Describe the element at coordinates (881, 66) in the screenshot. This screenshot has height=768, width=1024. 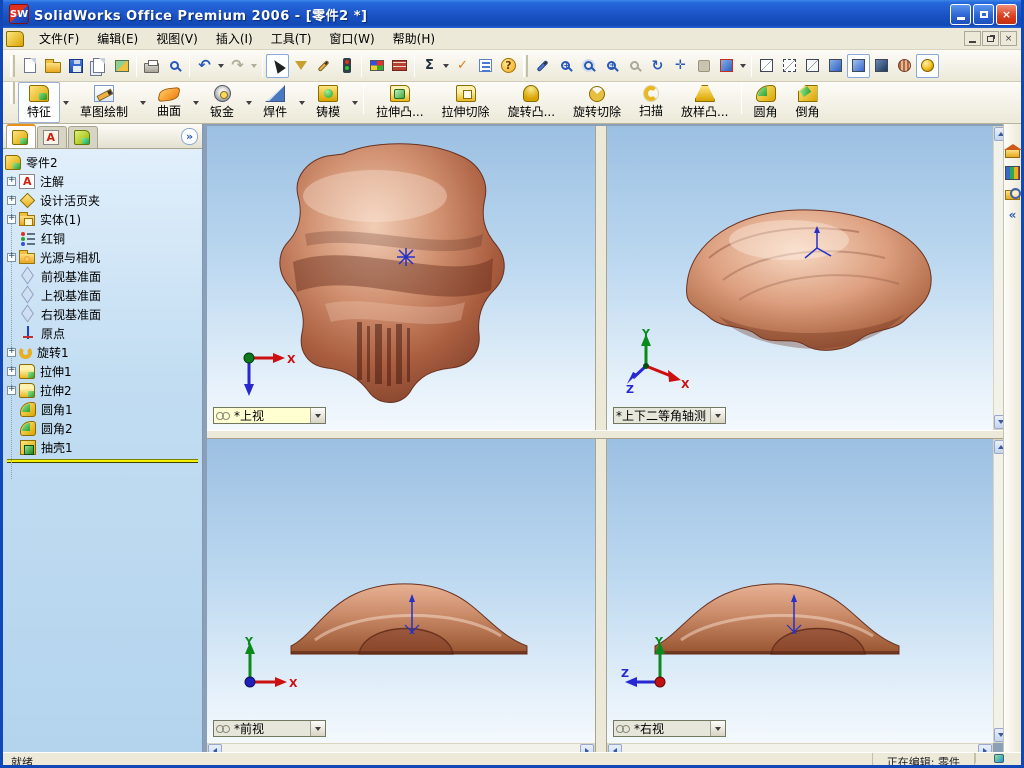
I see `shadows-in-shaded-mode-icon` at that location.